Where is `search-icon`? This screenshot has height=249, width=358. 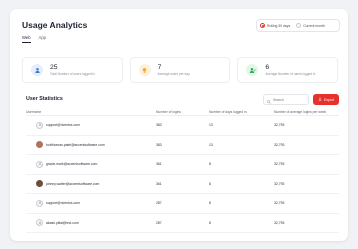
search-icon is located at coordinates (269, 100).